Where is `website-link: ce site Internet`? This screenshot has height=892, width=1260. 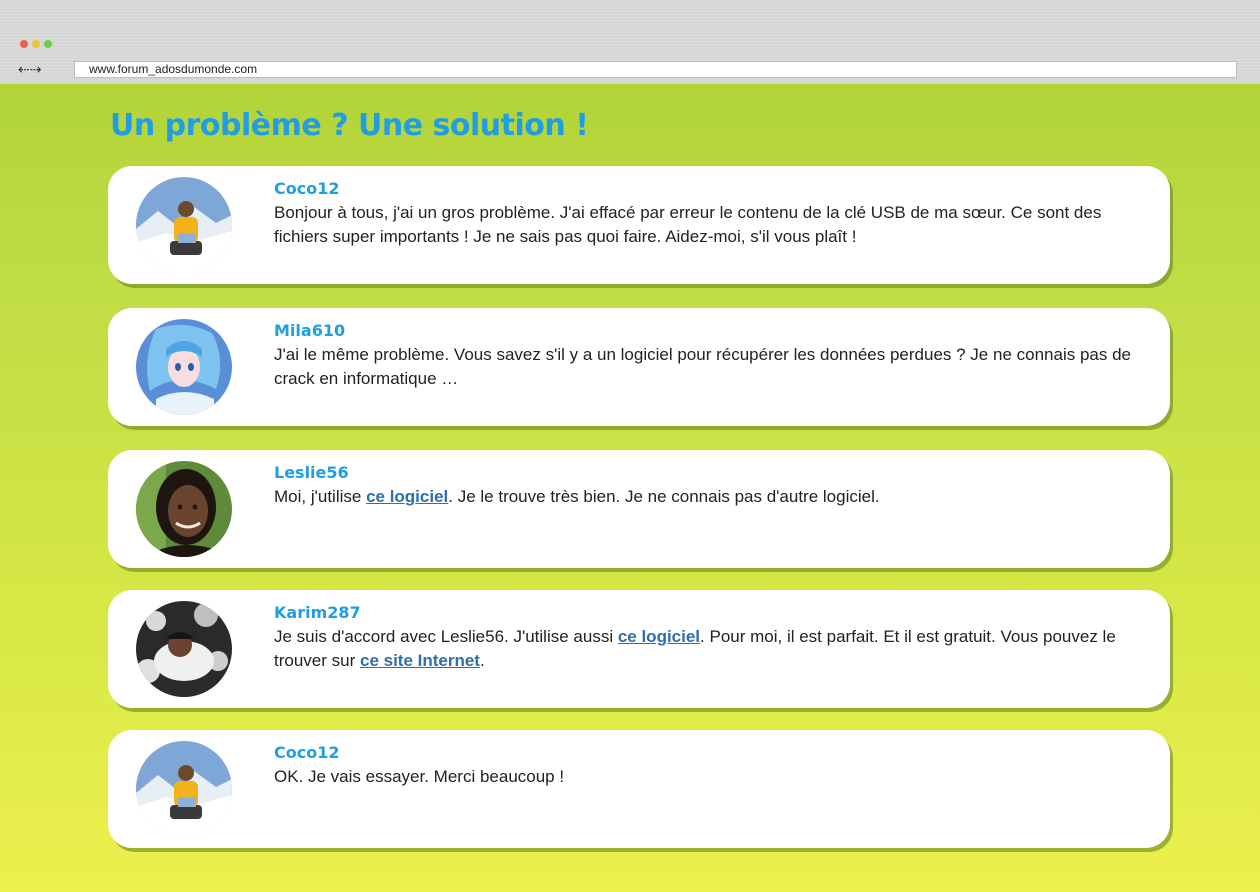
website-link: ce site Internet is located at coordinates (420, 660).